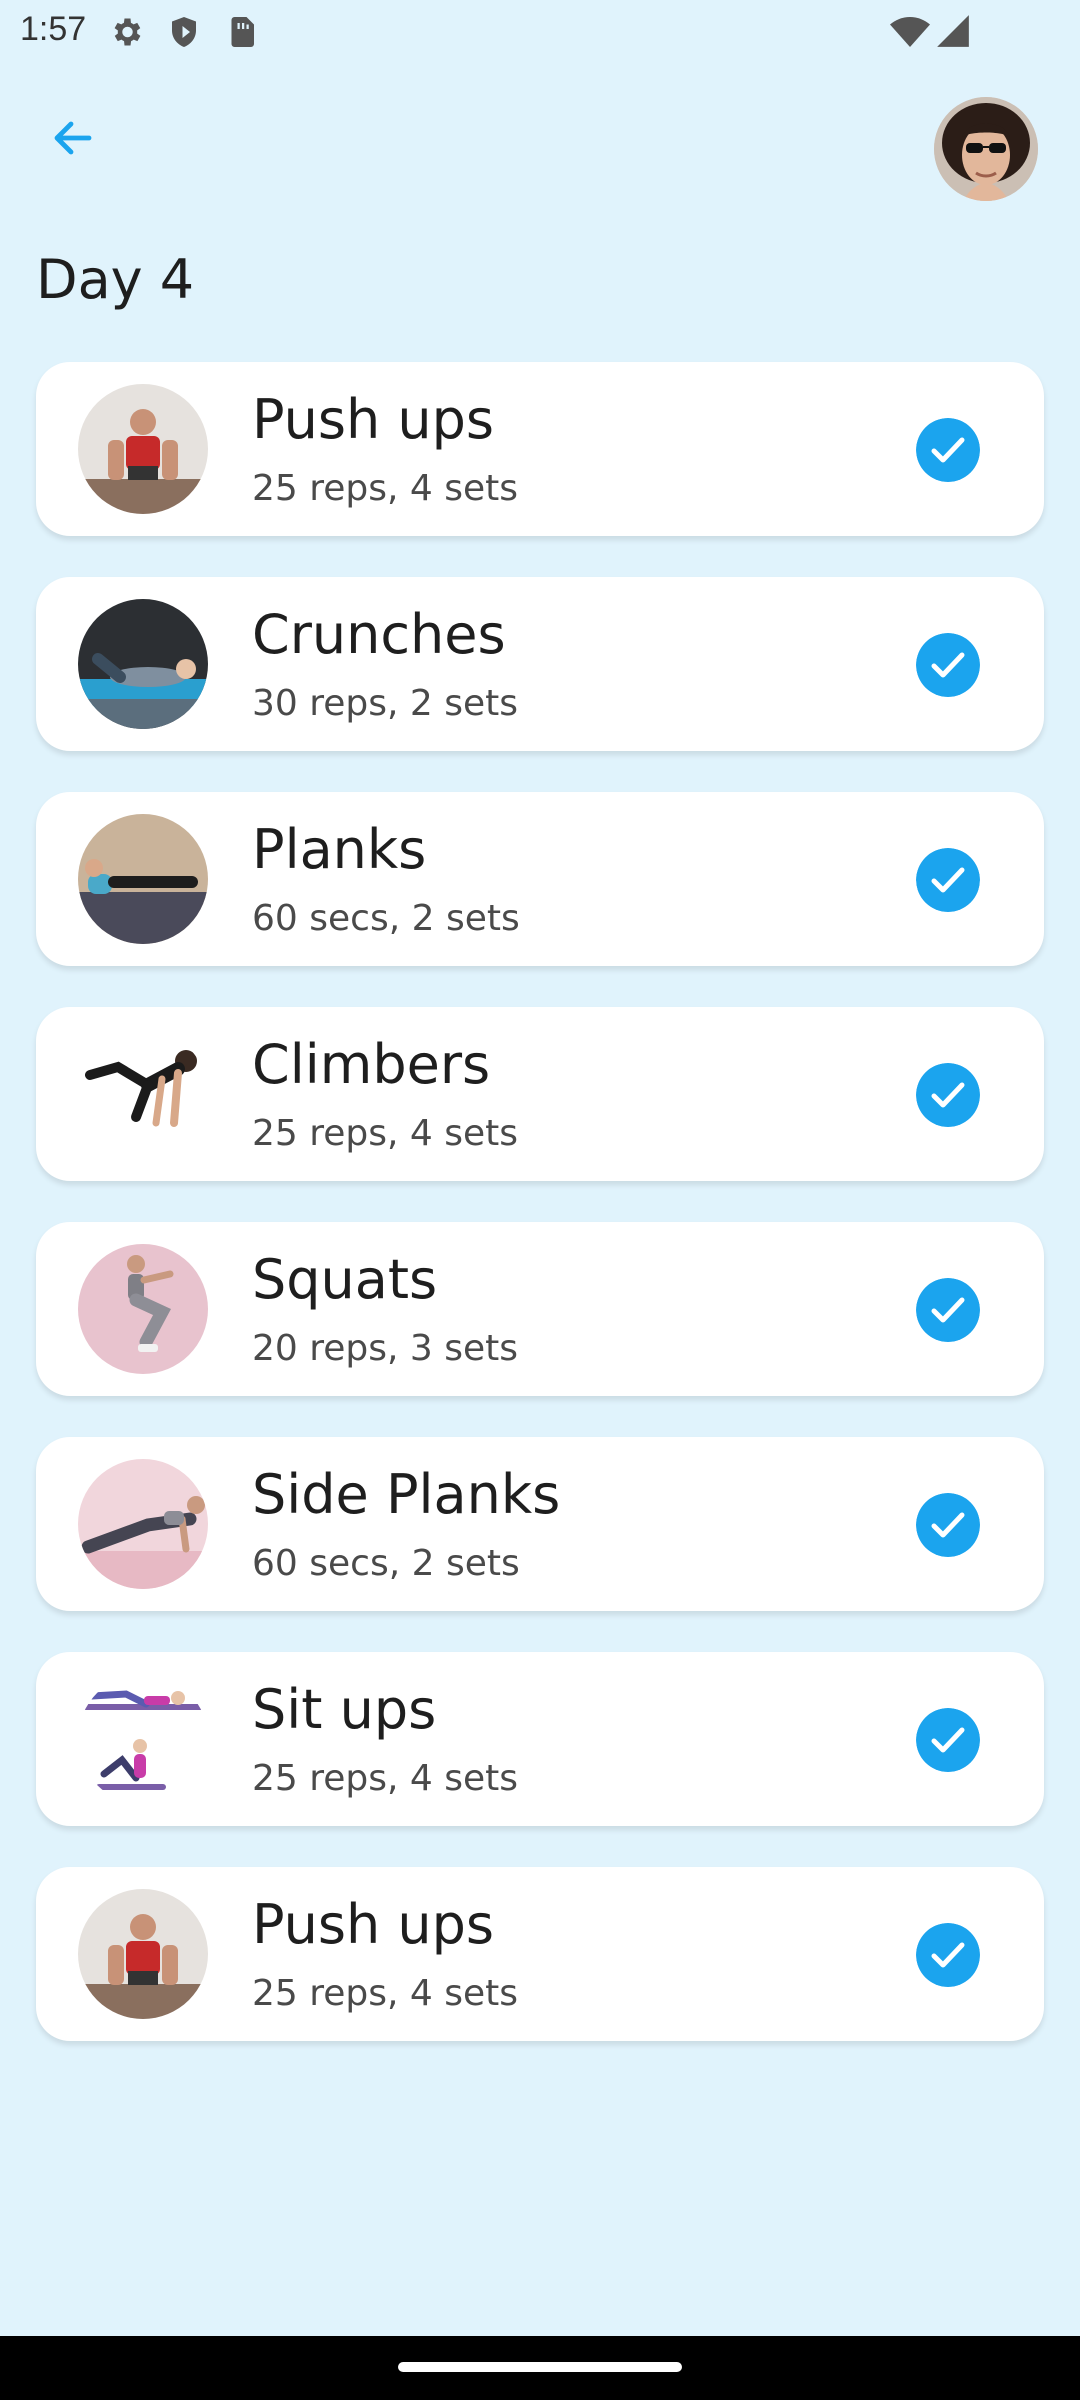 The image size is (1080, 2400). Describe the element at coordinates (115, 279) in the screenshot. I see `page-title: Day 4` at that location.